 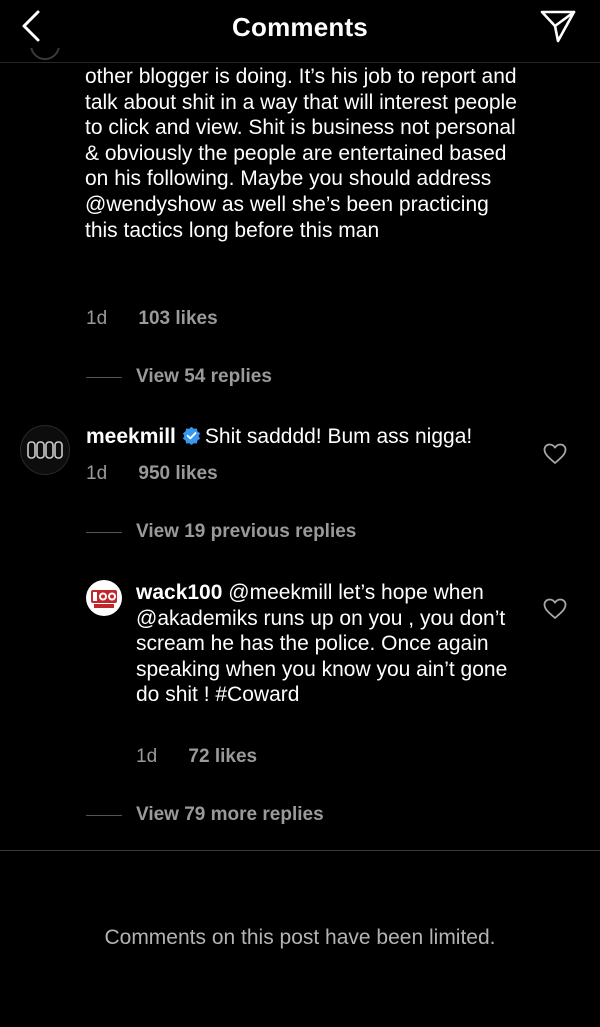 I want to click on comment-body: meekmill Shit sadddd! Bum ass nigga!, so click(x=306, y=437).